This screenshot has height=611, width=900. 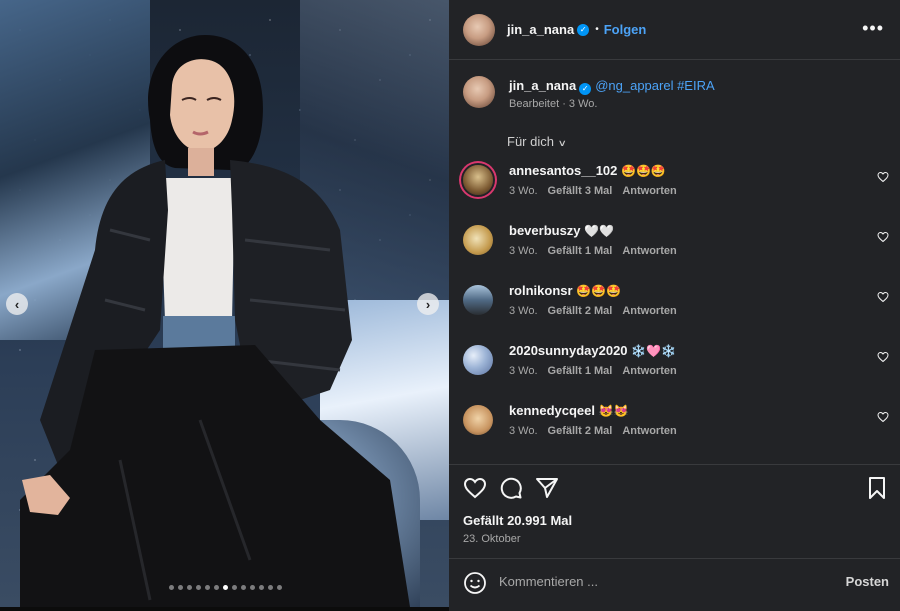 What do you see at coordinates (625, 29) in the screenshot?
I see `follow-button: Folgen` at bounding box center [625, 29].